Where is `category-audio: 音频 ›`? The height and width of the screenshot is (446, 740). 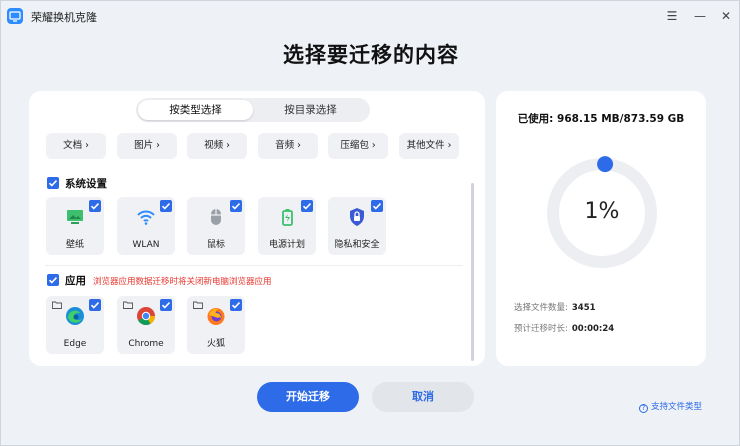 category-audio: 音频 › is located at coordinates (288, 146).